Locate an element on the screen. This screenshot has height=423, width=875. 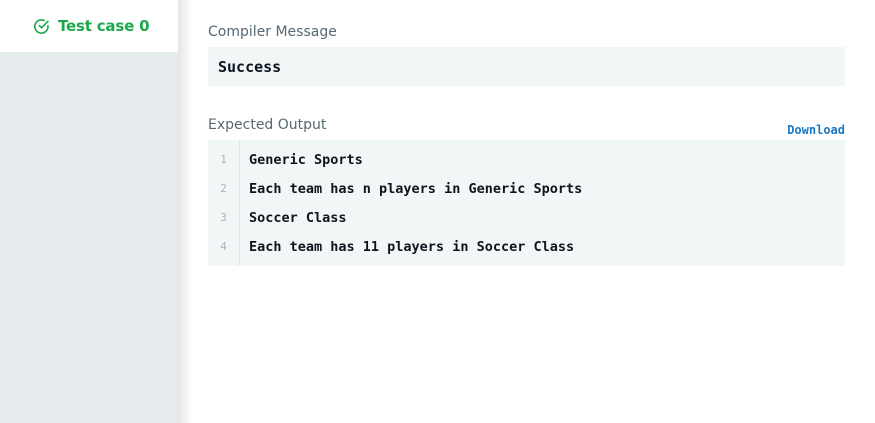
compiler-message-box: Success is located at coordinates (526, 66).